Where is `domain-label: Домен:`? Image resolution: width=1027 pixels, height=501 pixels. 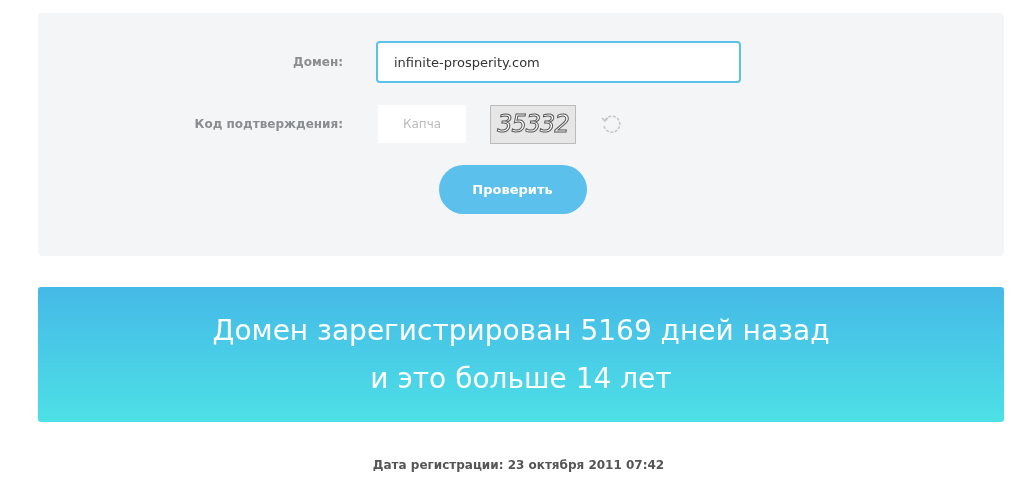
domain-label: Домен: is located at coordinates (317, 62).